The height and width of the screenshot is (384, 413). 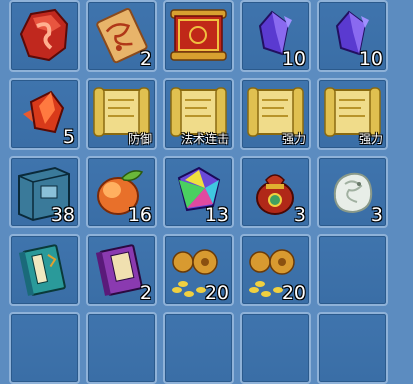 I want to click on golden-scroll-icon, so click(x=198, y=35).